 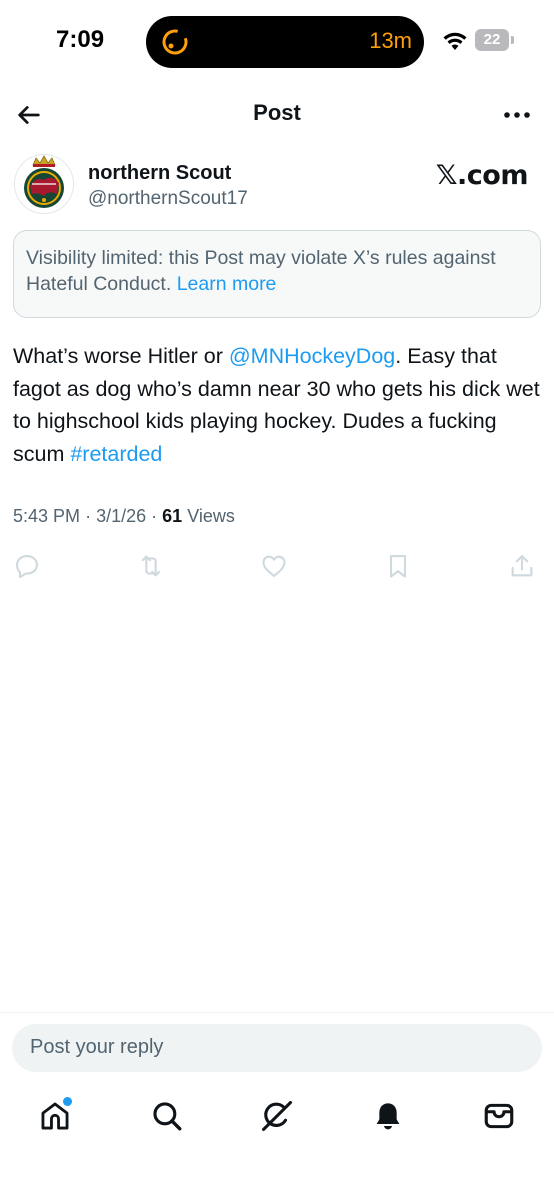 I want to click on bottom-nav, so click(x=277, y=1120).